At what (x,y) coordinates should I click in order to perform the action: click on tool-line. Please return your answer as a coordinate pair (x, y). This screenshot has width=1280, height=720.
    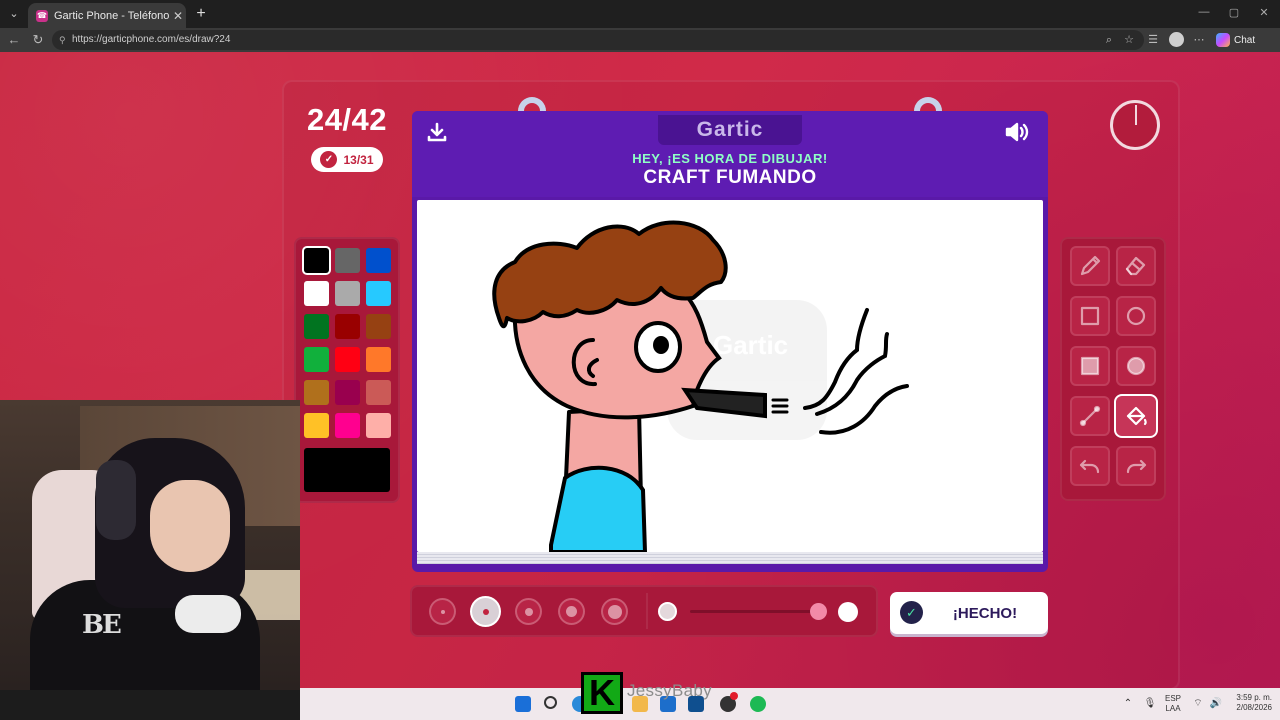
    Looking at the image, I should click on (1090, 416).